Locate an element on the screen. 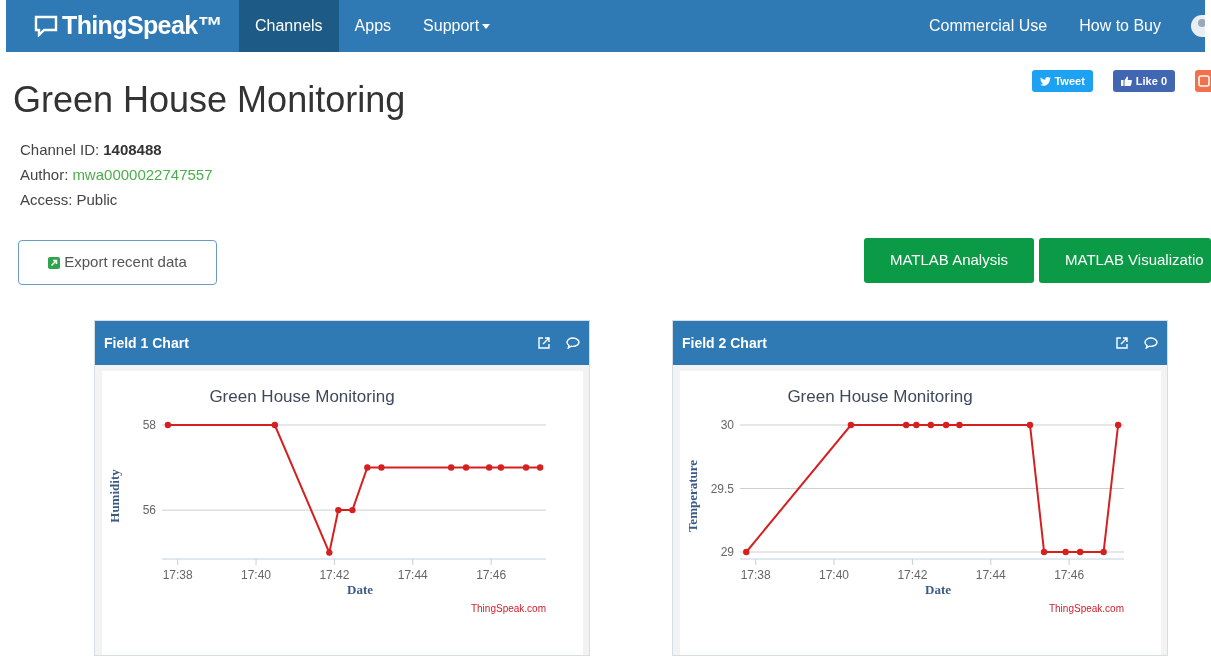 This screenshot has height=664, width=1211. export-button: Export recent data is located at coordinates (117, 262).